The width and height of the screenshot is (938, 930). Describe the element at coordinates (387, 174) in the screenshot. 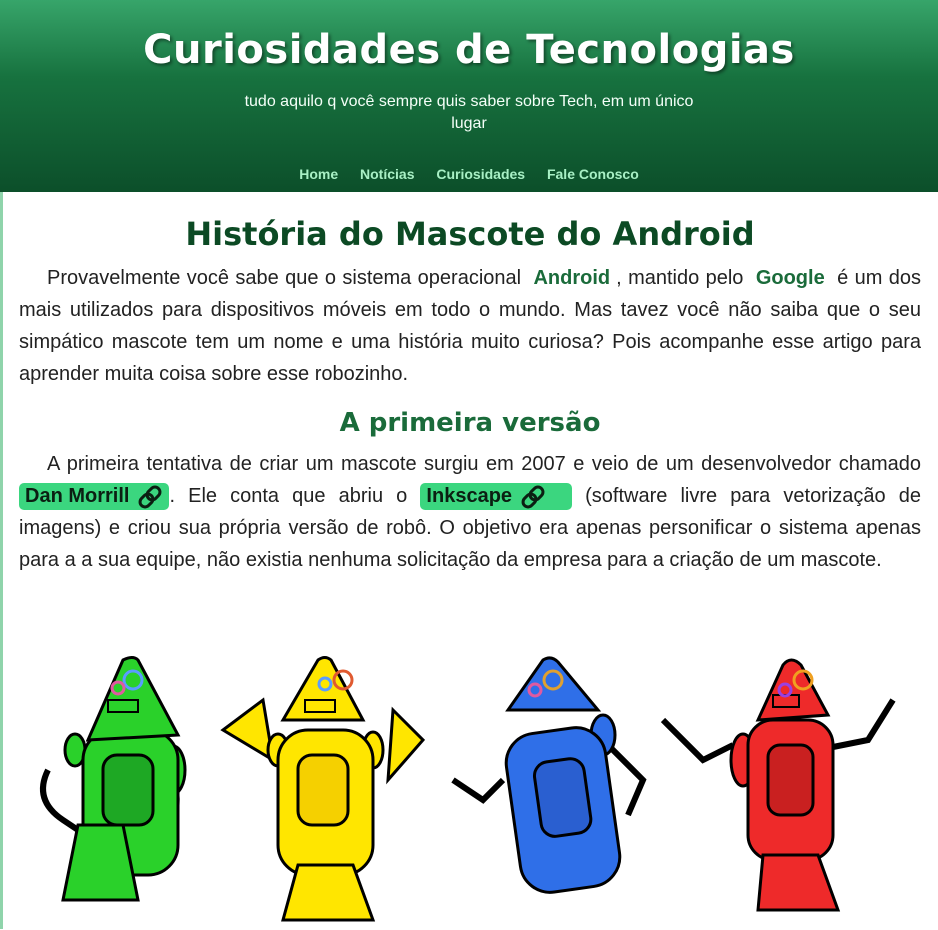

I see `nav-noticias: Notícias` at that location.